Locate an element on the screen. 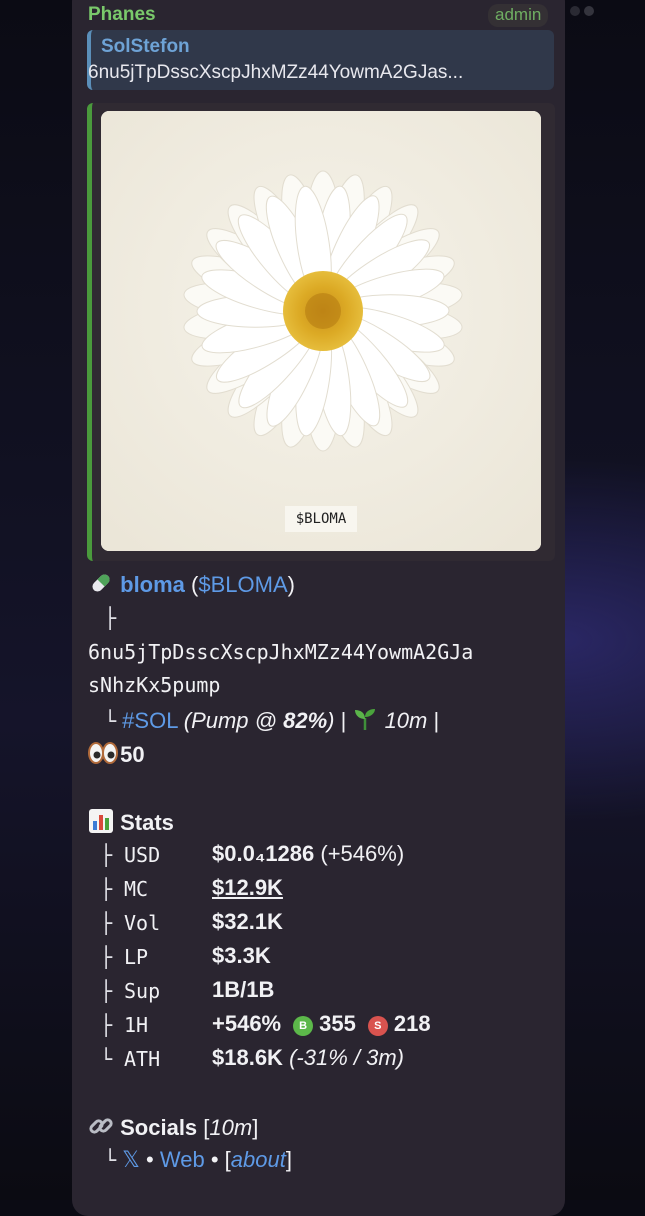 This screenshot has height=1216, width=645. token-name-link: bloma is located at coordinates (152, 584).